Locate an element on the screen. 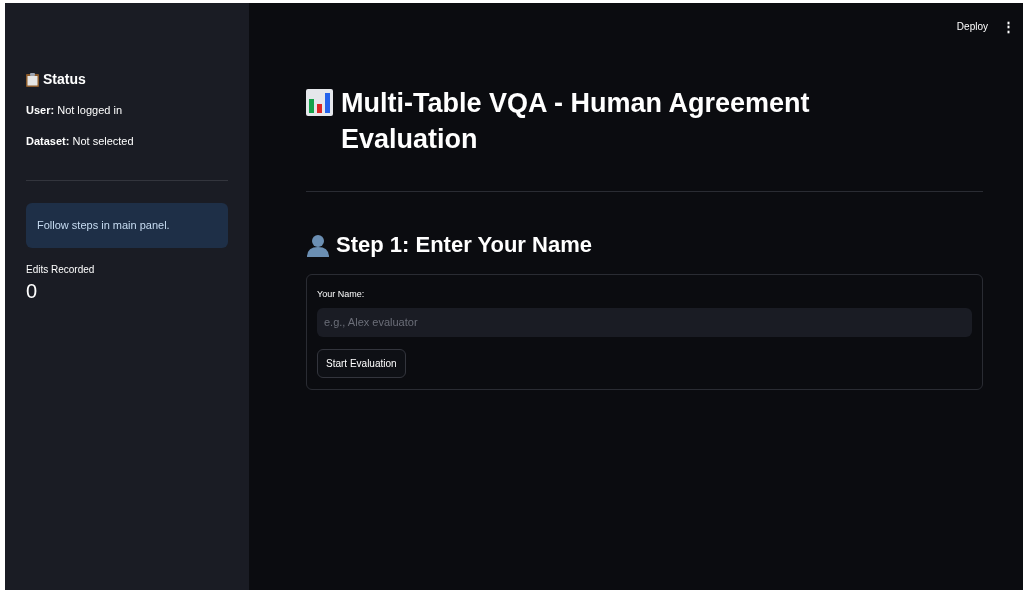 The width and height of the screenshot is (1025, 591). menu-button: ⋮ is located at coordinates (1008, 27).